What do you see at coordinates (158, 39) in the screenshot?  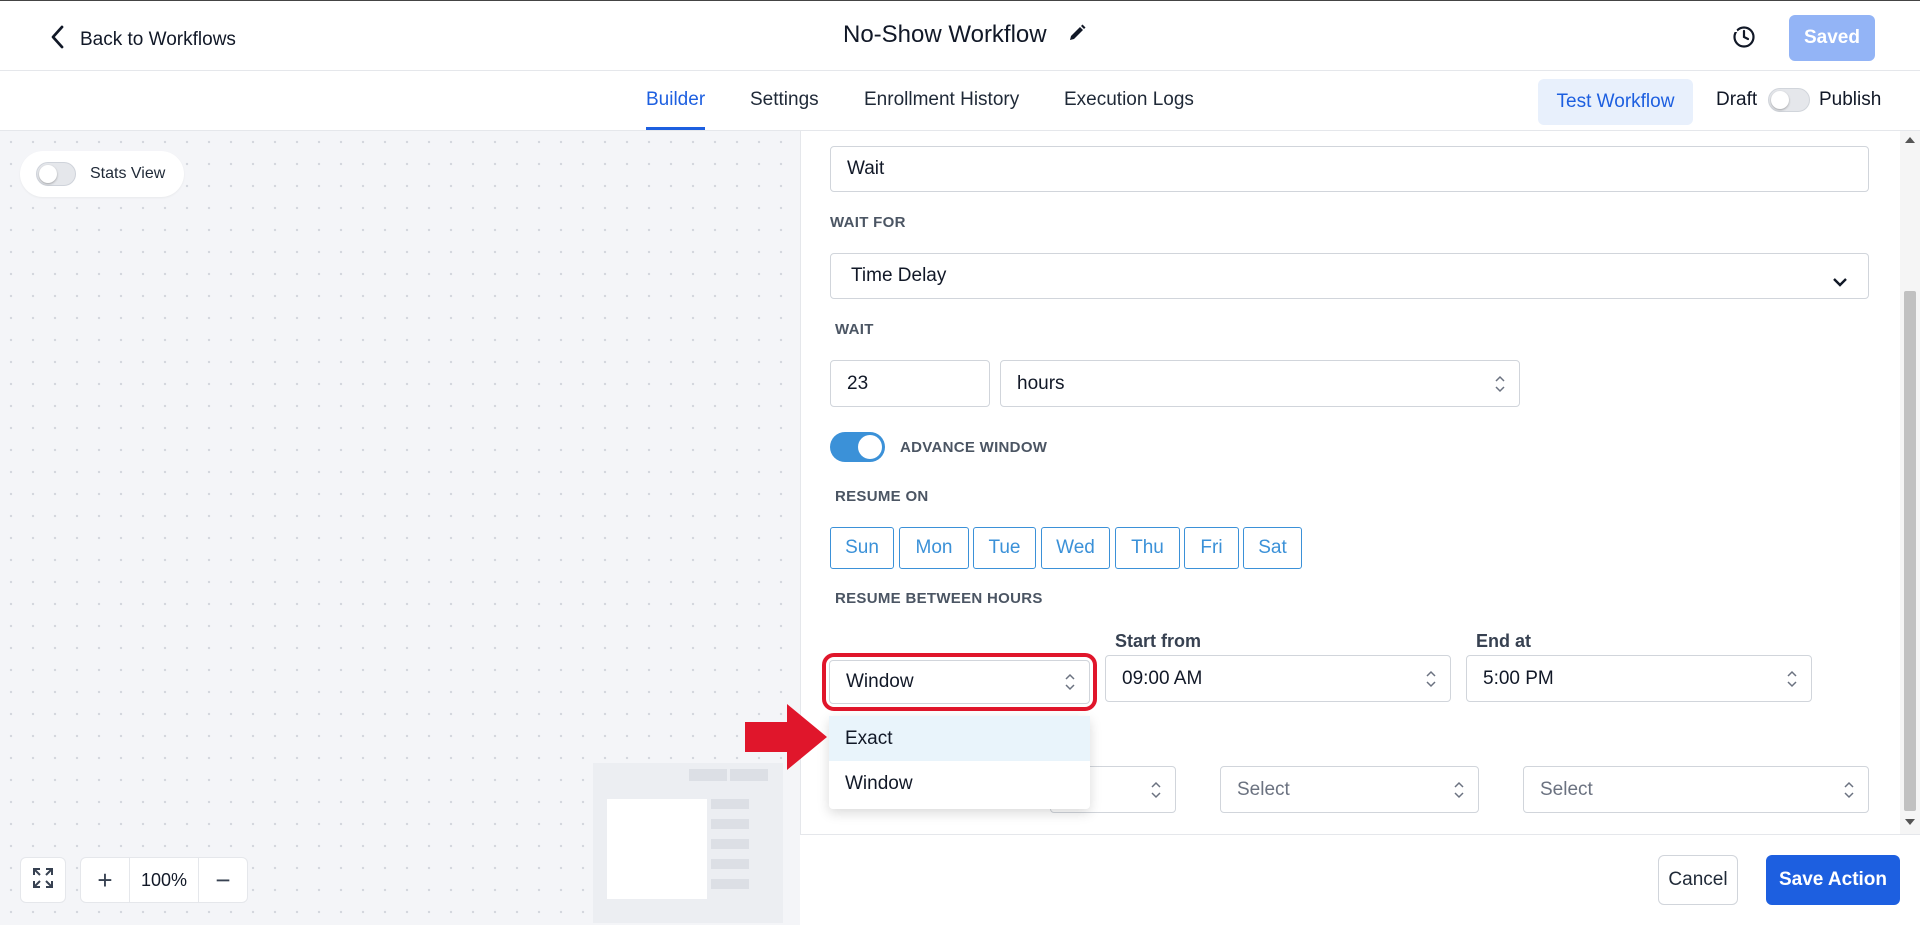 I see `back-label: Back to Workflows` at bounding box center [158, 39].